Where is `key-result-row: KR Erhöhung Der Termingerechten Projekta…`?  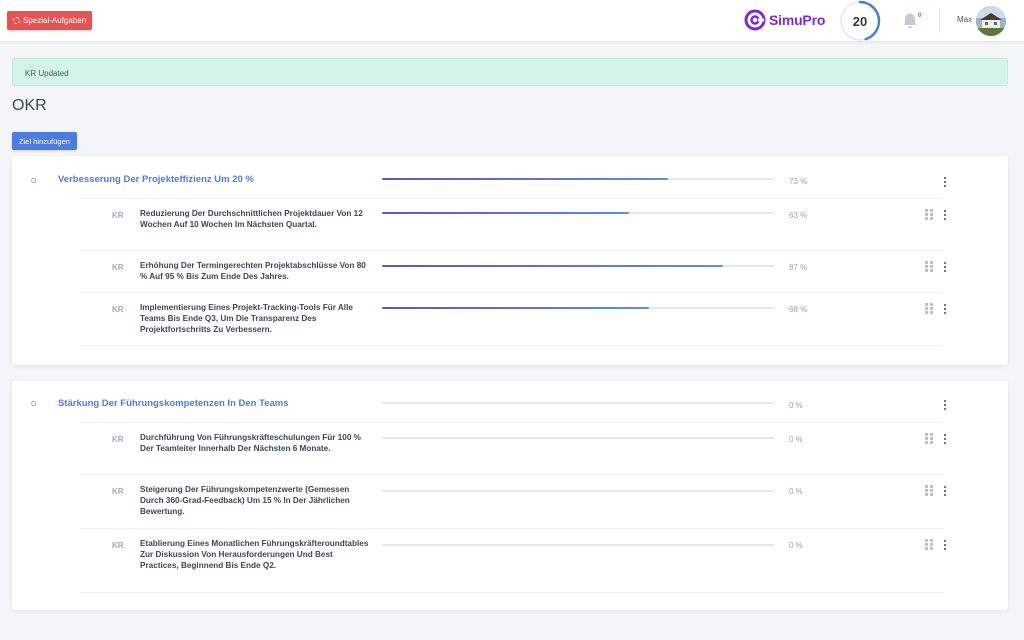
key-result-row: KR Erhöhung Der Termingerechten Projekta… is located at coordinates (510, 271).